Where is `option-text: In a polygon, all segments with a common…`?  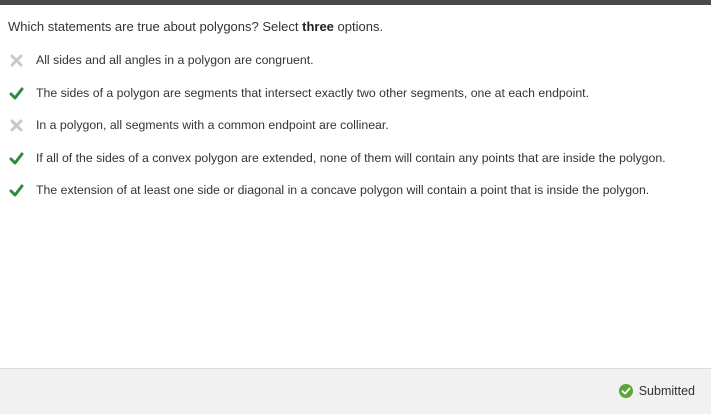 option-text: In a polygon, all segments with a common… is located at coordinates (212, 125).